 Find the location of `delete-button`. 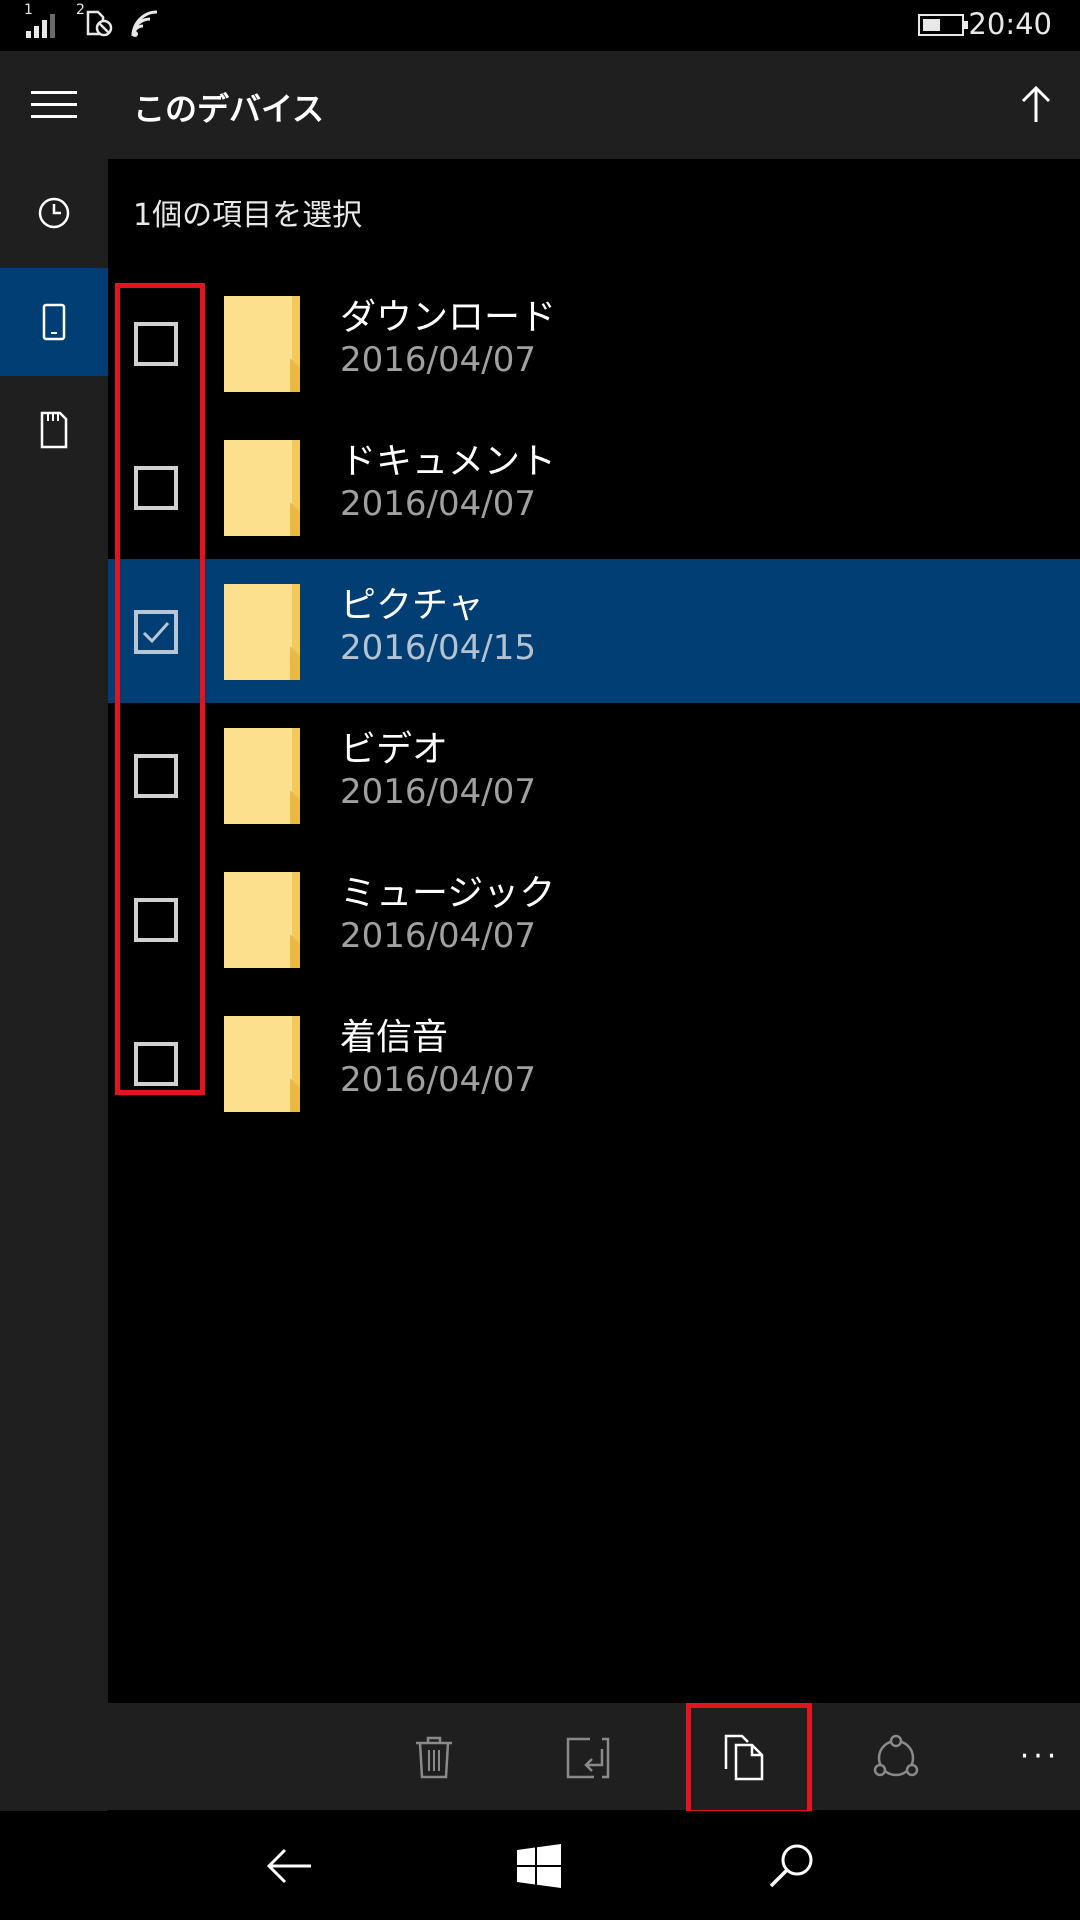

delete-button is located at coordinates (434, 1756).